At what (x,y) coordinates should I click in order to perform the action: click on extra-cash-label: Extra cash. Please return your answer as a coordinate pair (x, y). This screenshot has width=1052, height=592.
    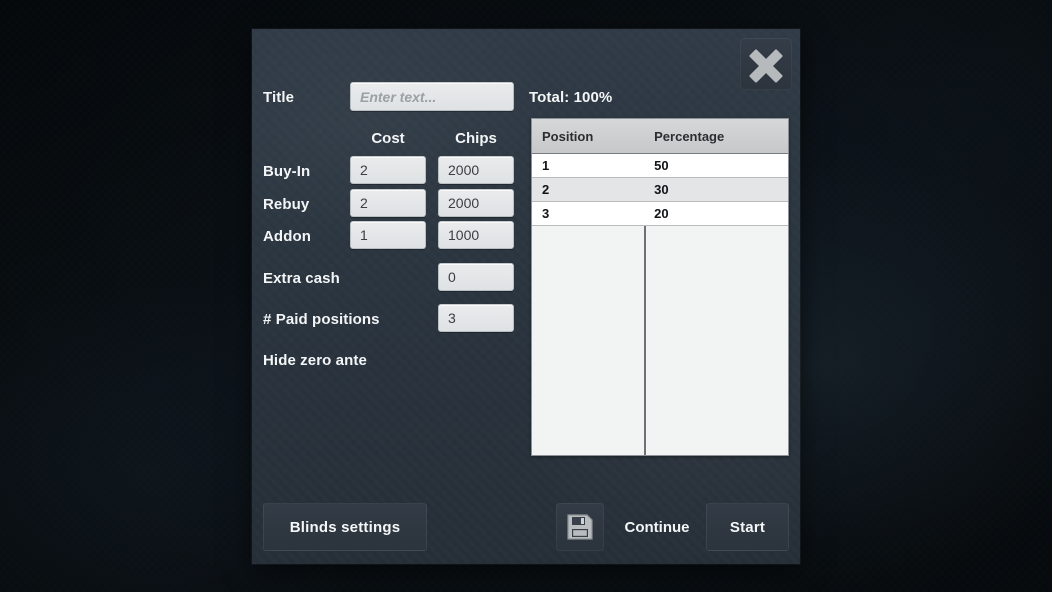
    Looking at the image, I should click on (301, 278).